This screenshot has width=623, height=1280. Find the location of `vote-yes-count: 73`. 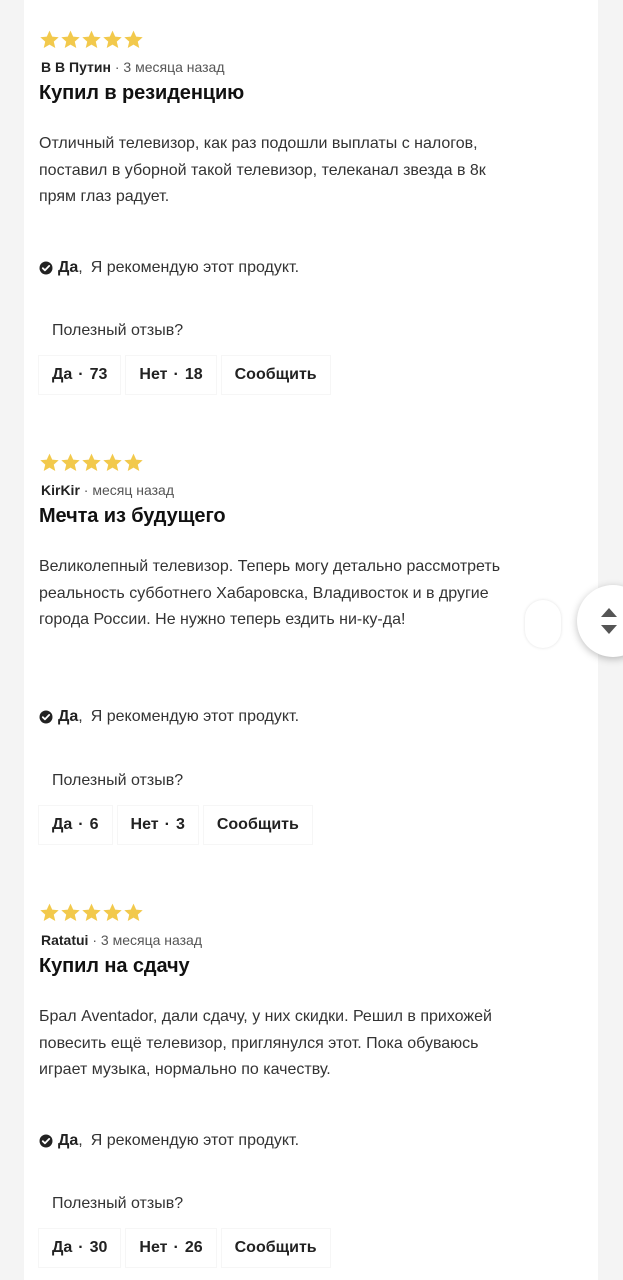

vote-yes-count: 73 is located at coordinates (98, 374).